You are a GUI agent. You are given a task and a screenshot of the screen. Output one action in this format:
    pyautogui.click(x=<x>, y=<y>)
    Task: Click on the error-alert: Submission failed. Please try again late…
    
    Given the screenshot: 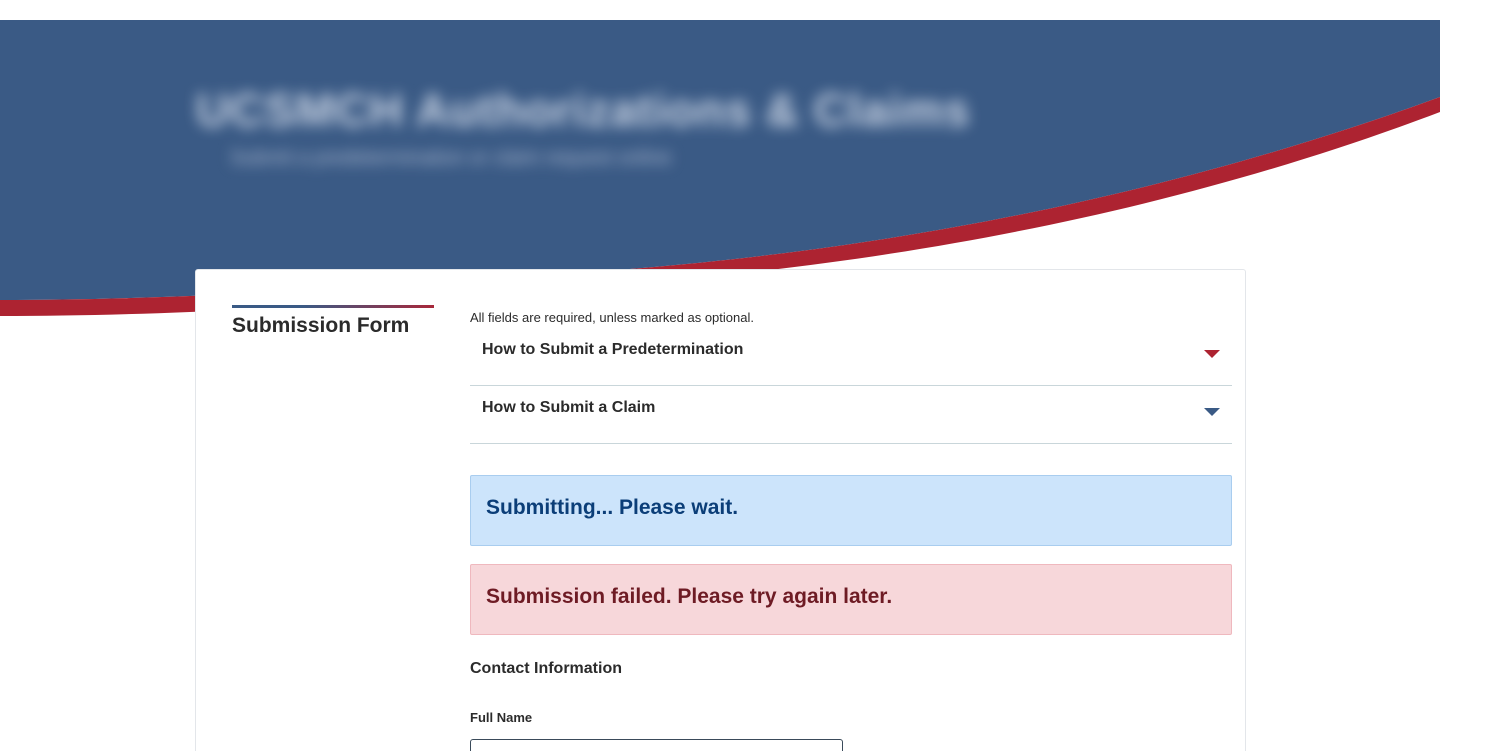 What is the action you would take?
    pyautogui.click(x=851, y=599)
    